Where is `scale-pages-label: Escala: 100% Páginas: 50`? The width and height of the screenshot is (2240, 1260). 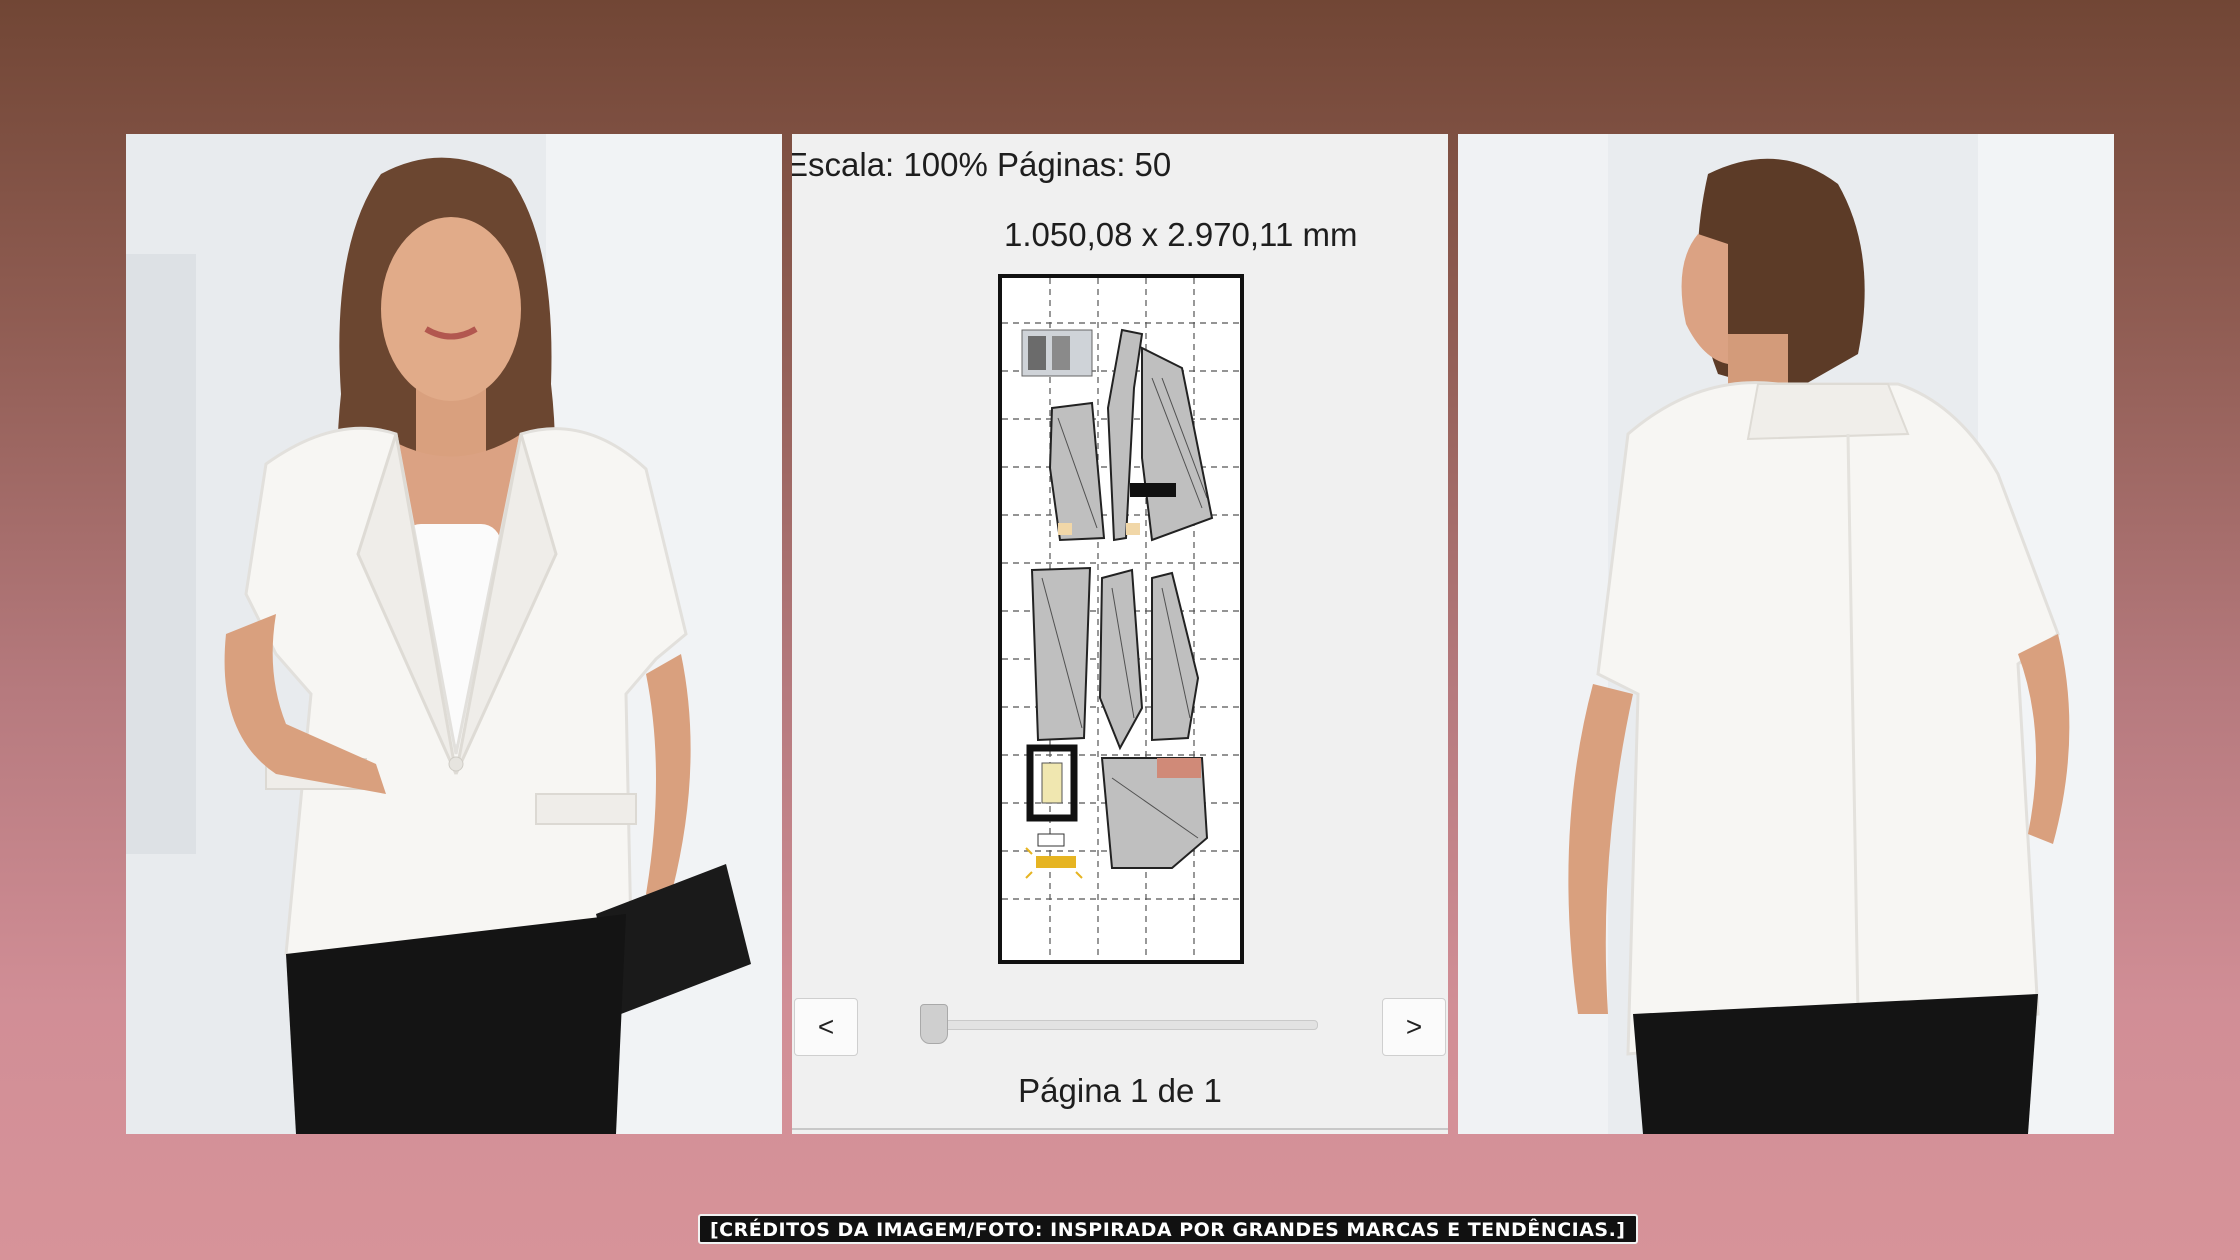 scale-pages-label: Escala: 100% Páginas: 50 is located at coordinates (982, 164).